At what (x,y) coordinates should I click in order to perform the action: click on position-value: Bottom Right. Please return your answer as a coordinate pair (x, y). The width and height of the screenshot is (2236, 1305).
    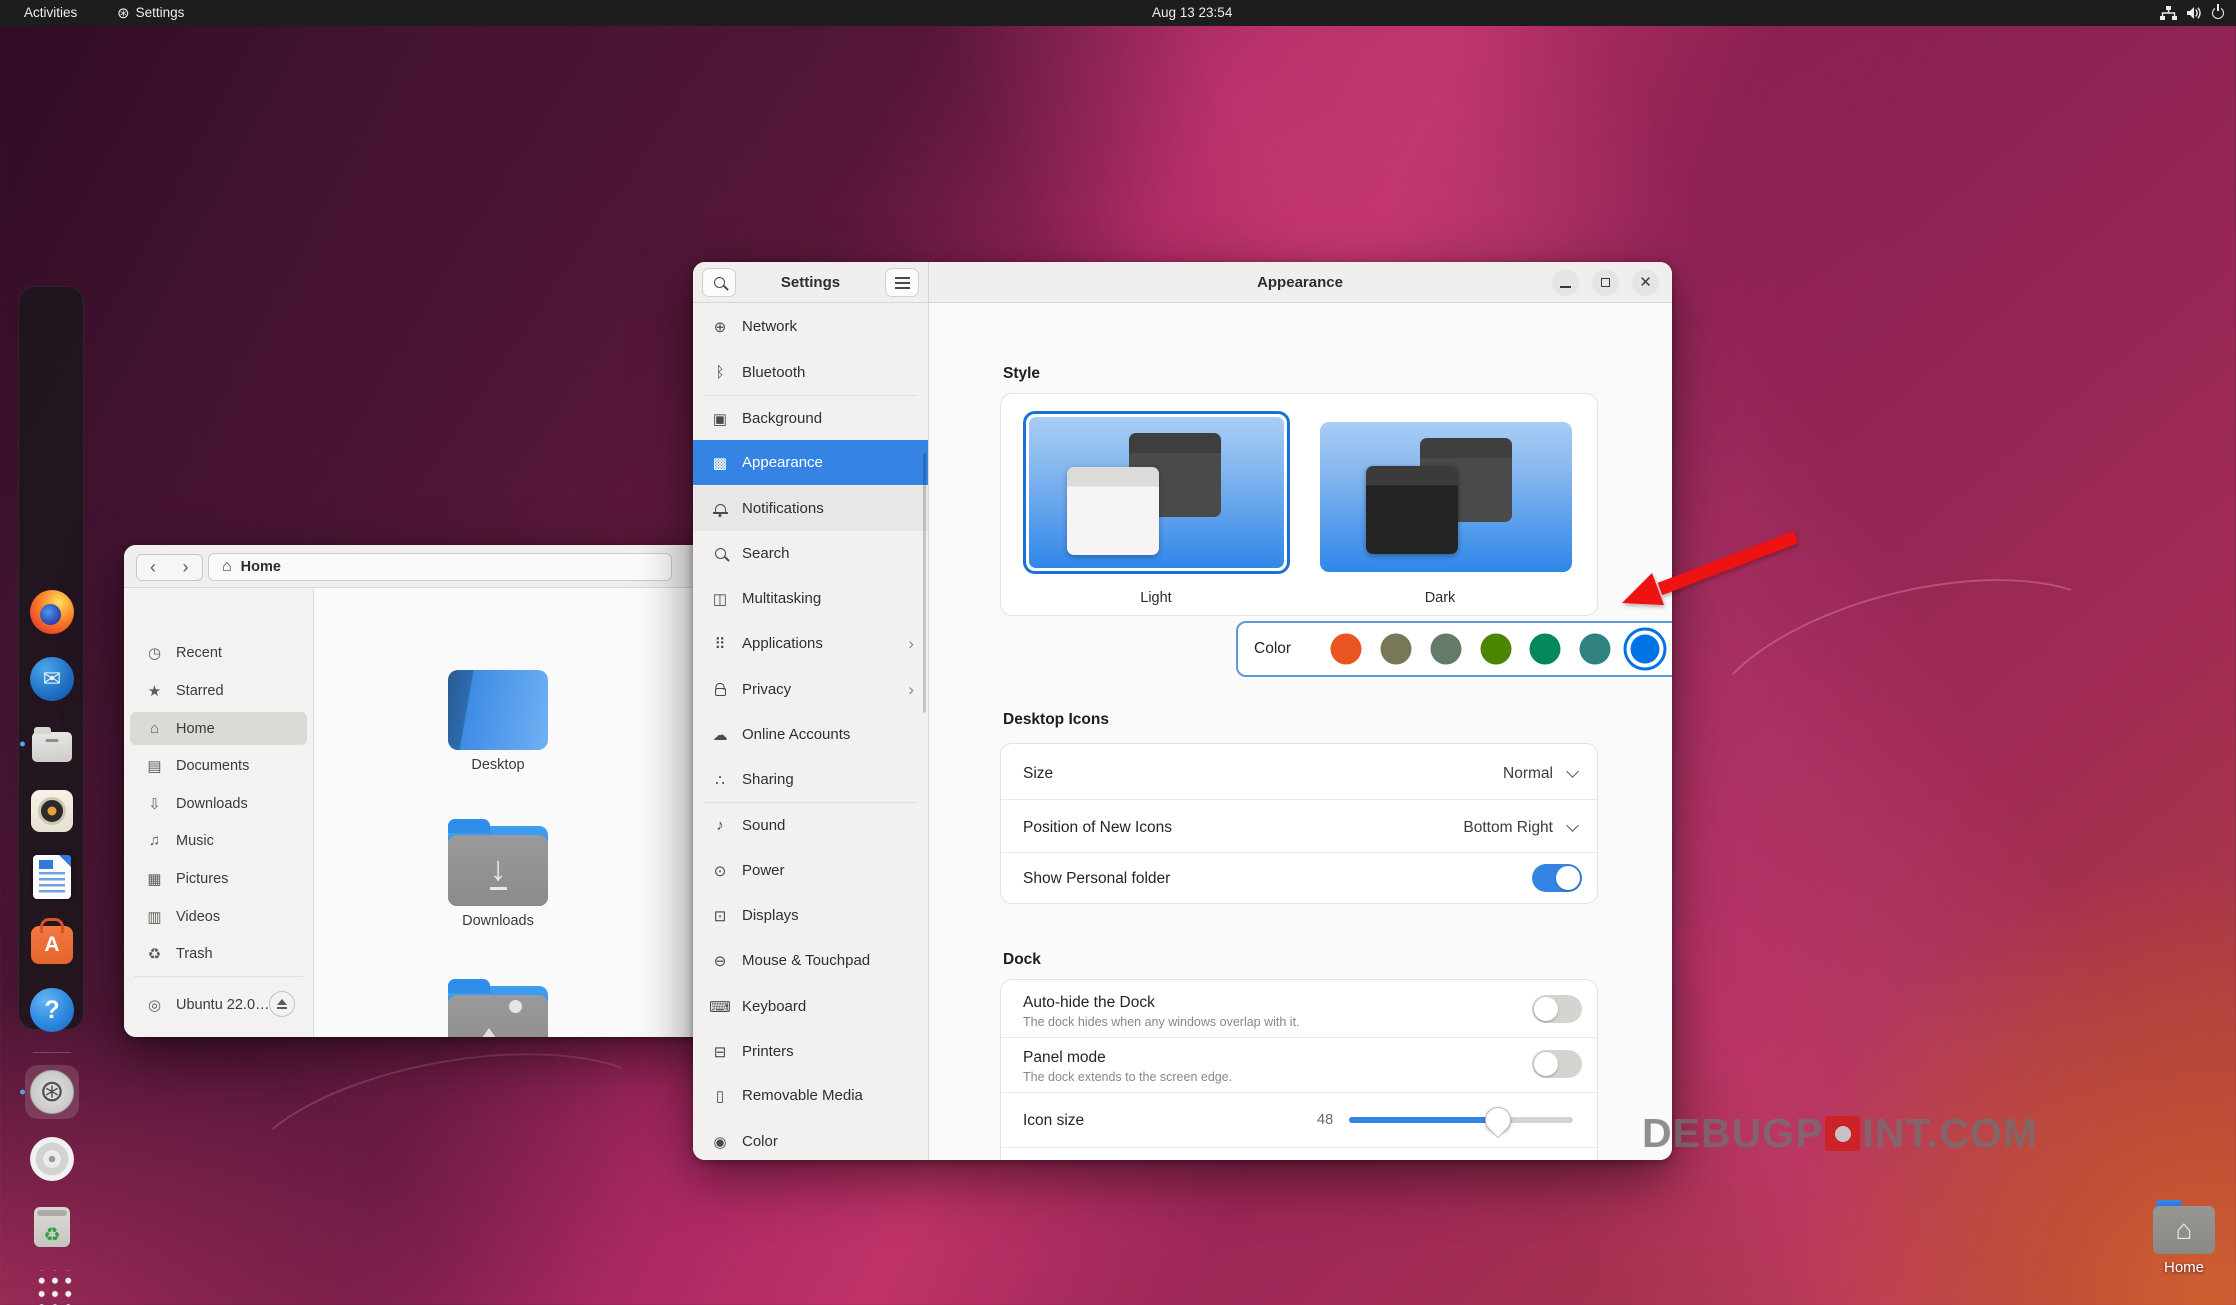
    Looking at the image, I should click on (1508, 828).